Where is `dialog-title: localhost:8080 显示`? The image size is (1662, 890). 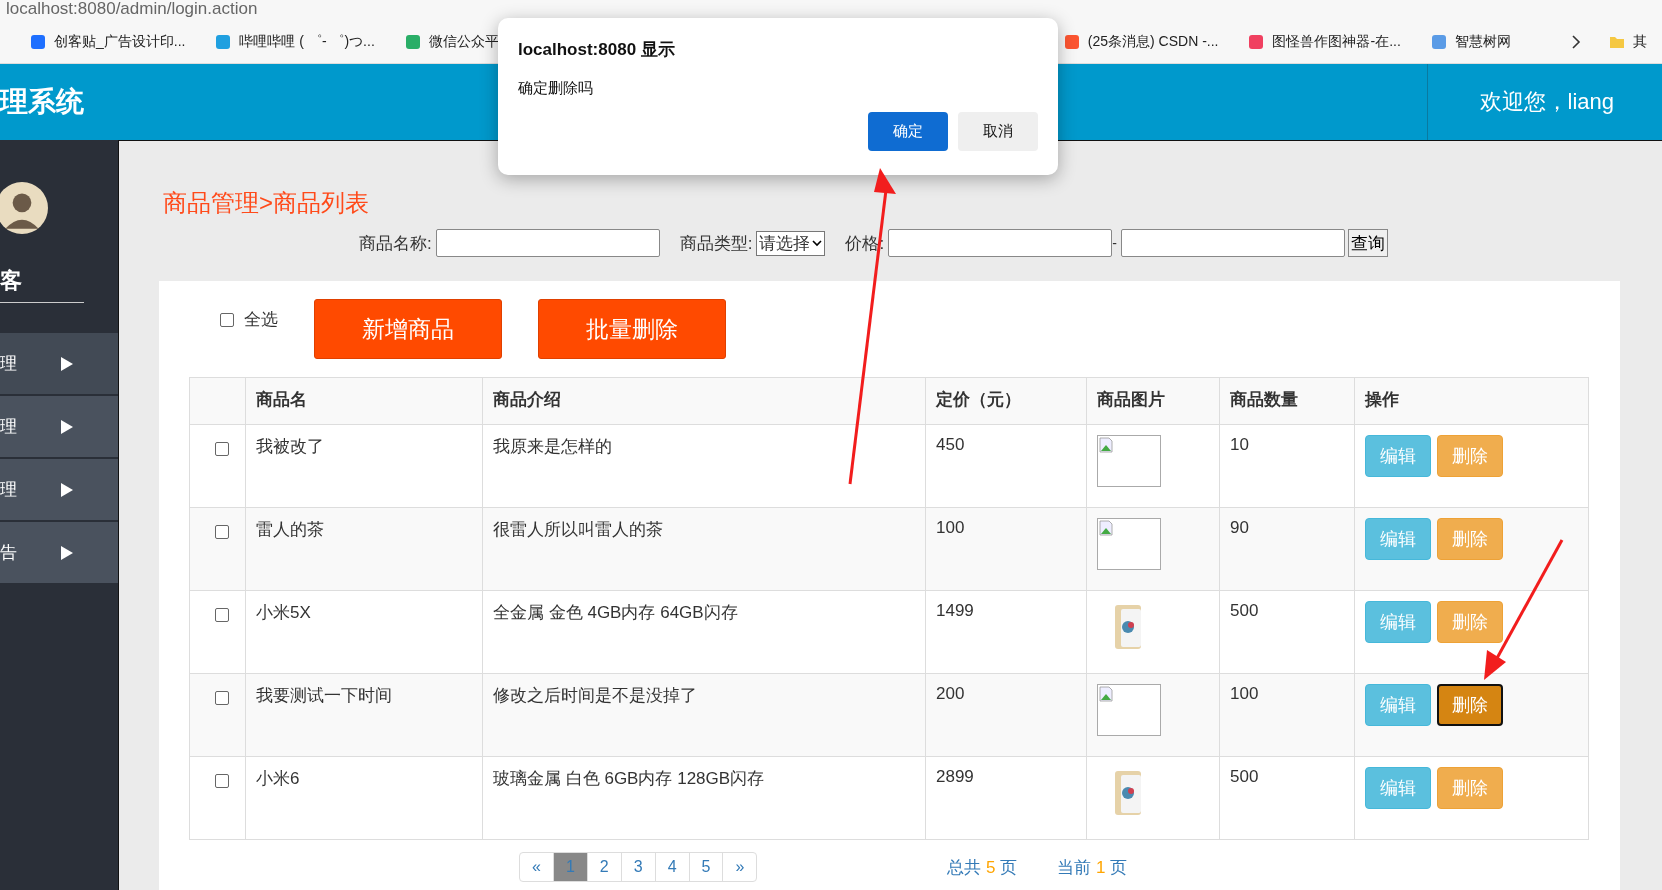 dialog-title: localhost:8080 显示 is located at coordinates (597, 50).